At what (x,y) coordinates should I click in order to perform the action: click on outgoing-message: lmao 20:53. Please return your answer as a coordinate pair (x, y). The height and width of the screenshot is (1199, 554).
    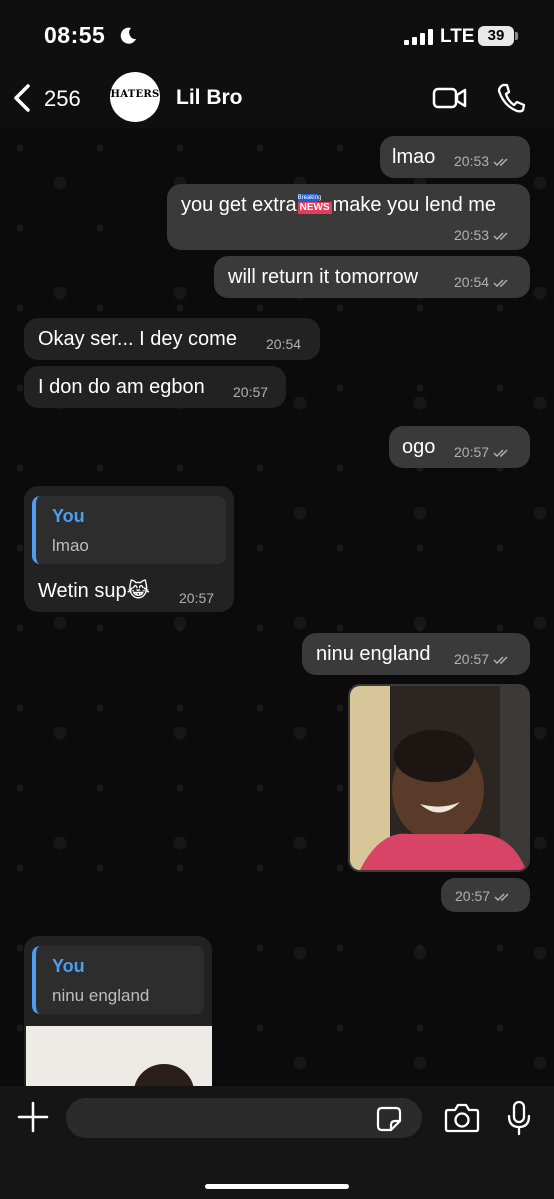
    Looking at the image, I should click on (455, 157).